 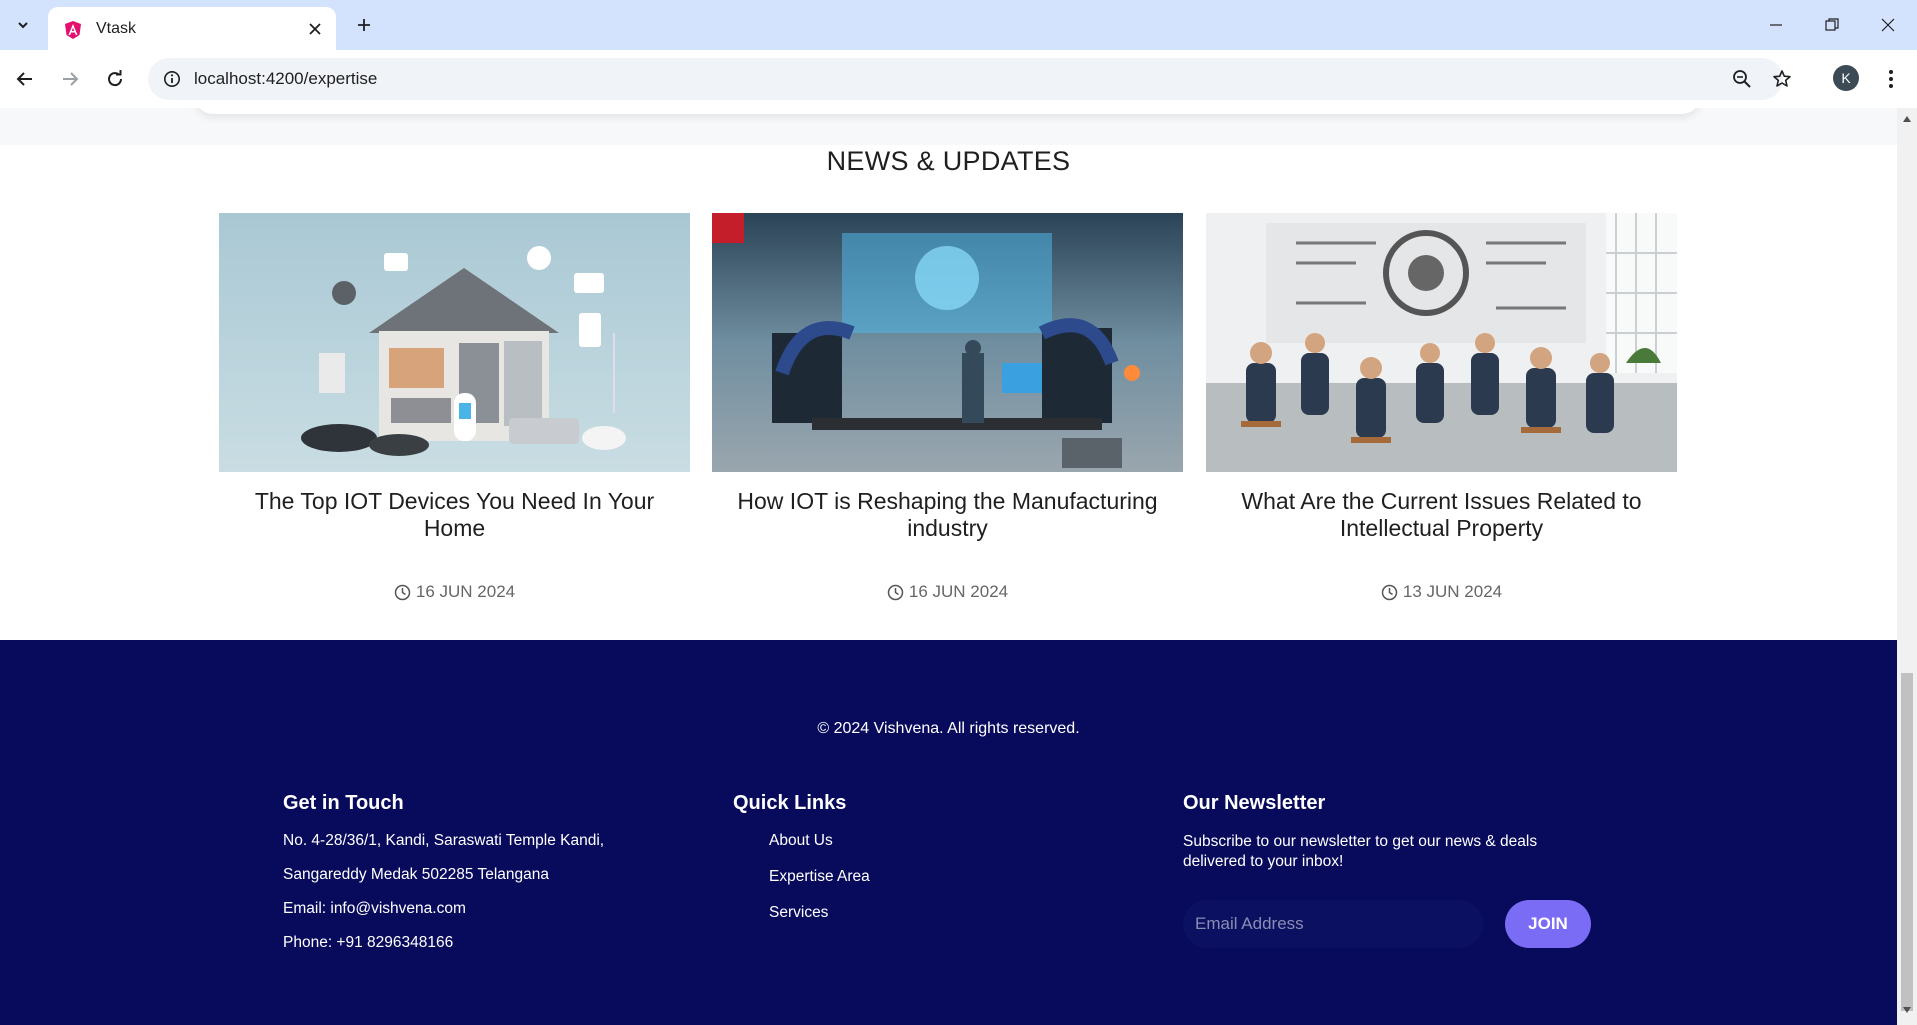 I want to click on address-line-2: Sangareddy Medak 502285 Telangana, so click(x=416, y=874).